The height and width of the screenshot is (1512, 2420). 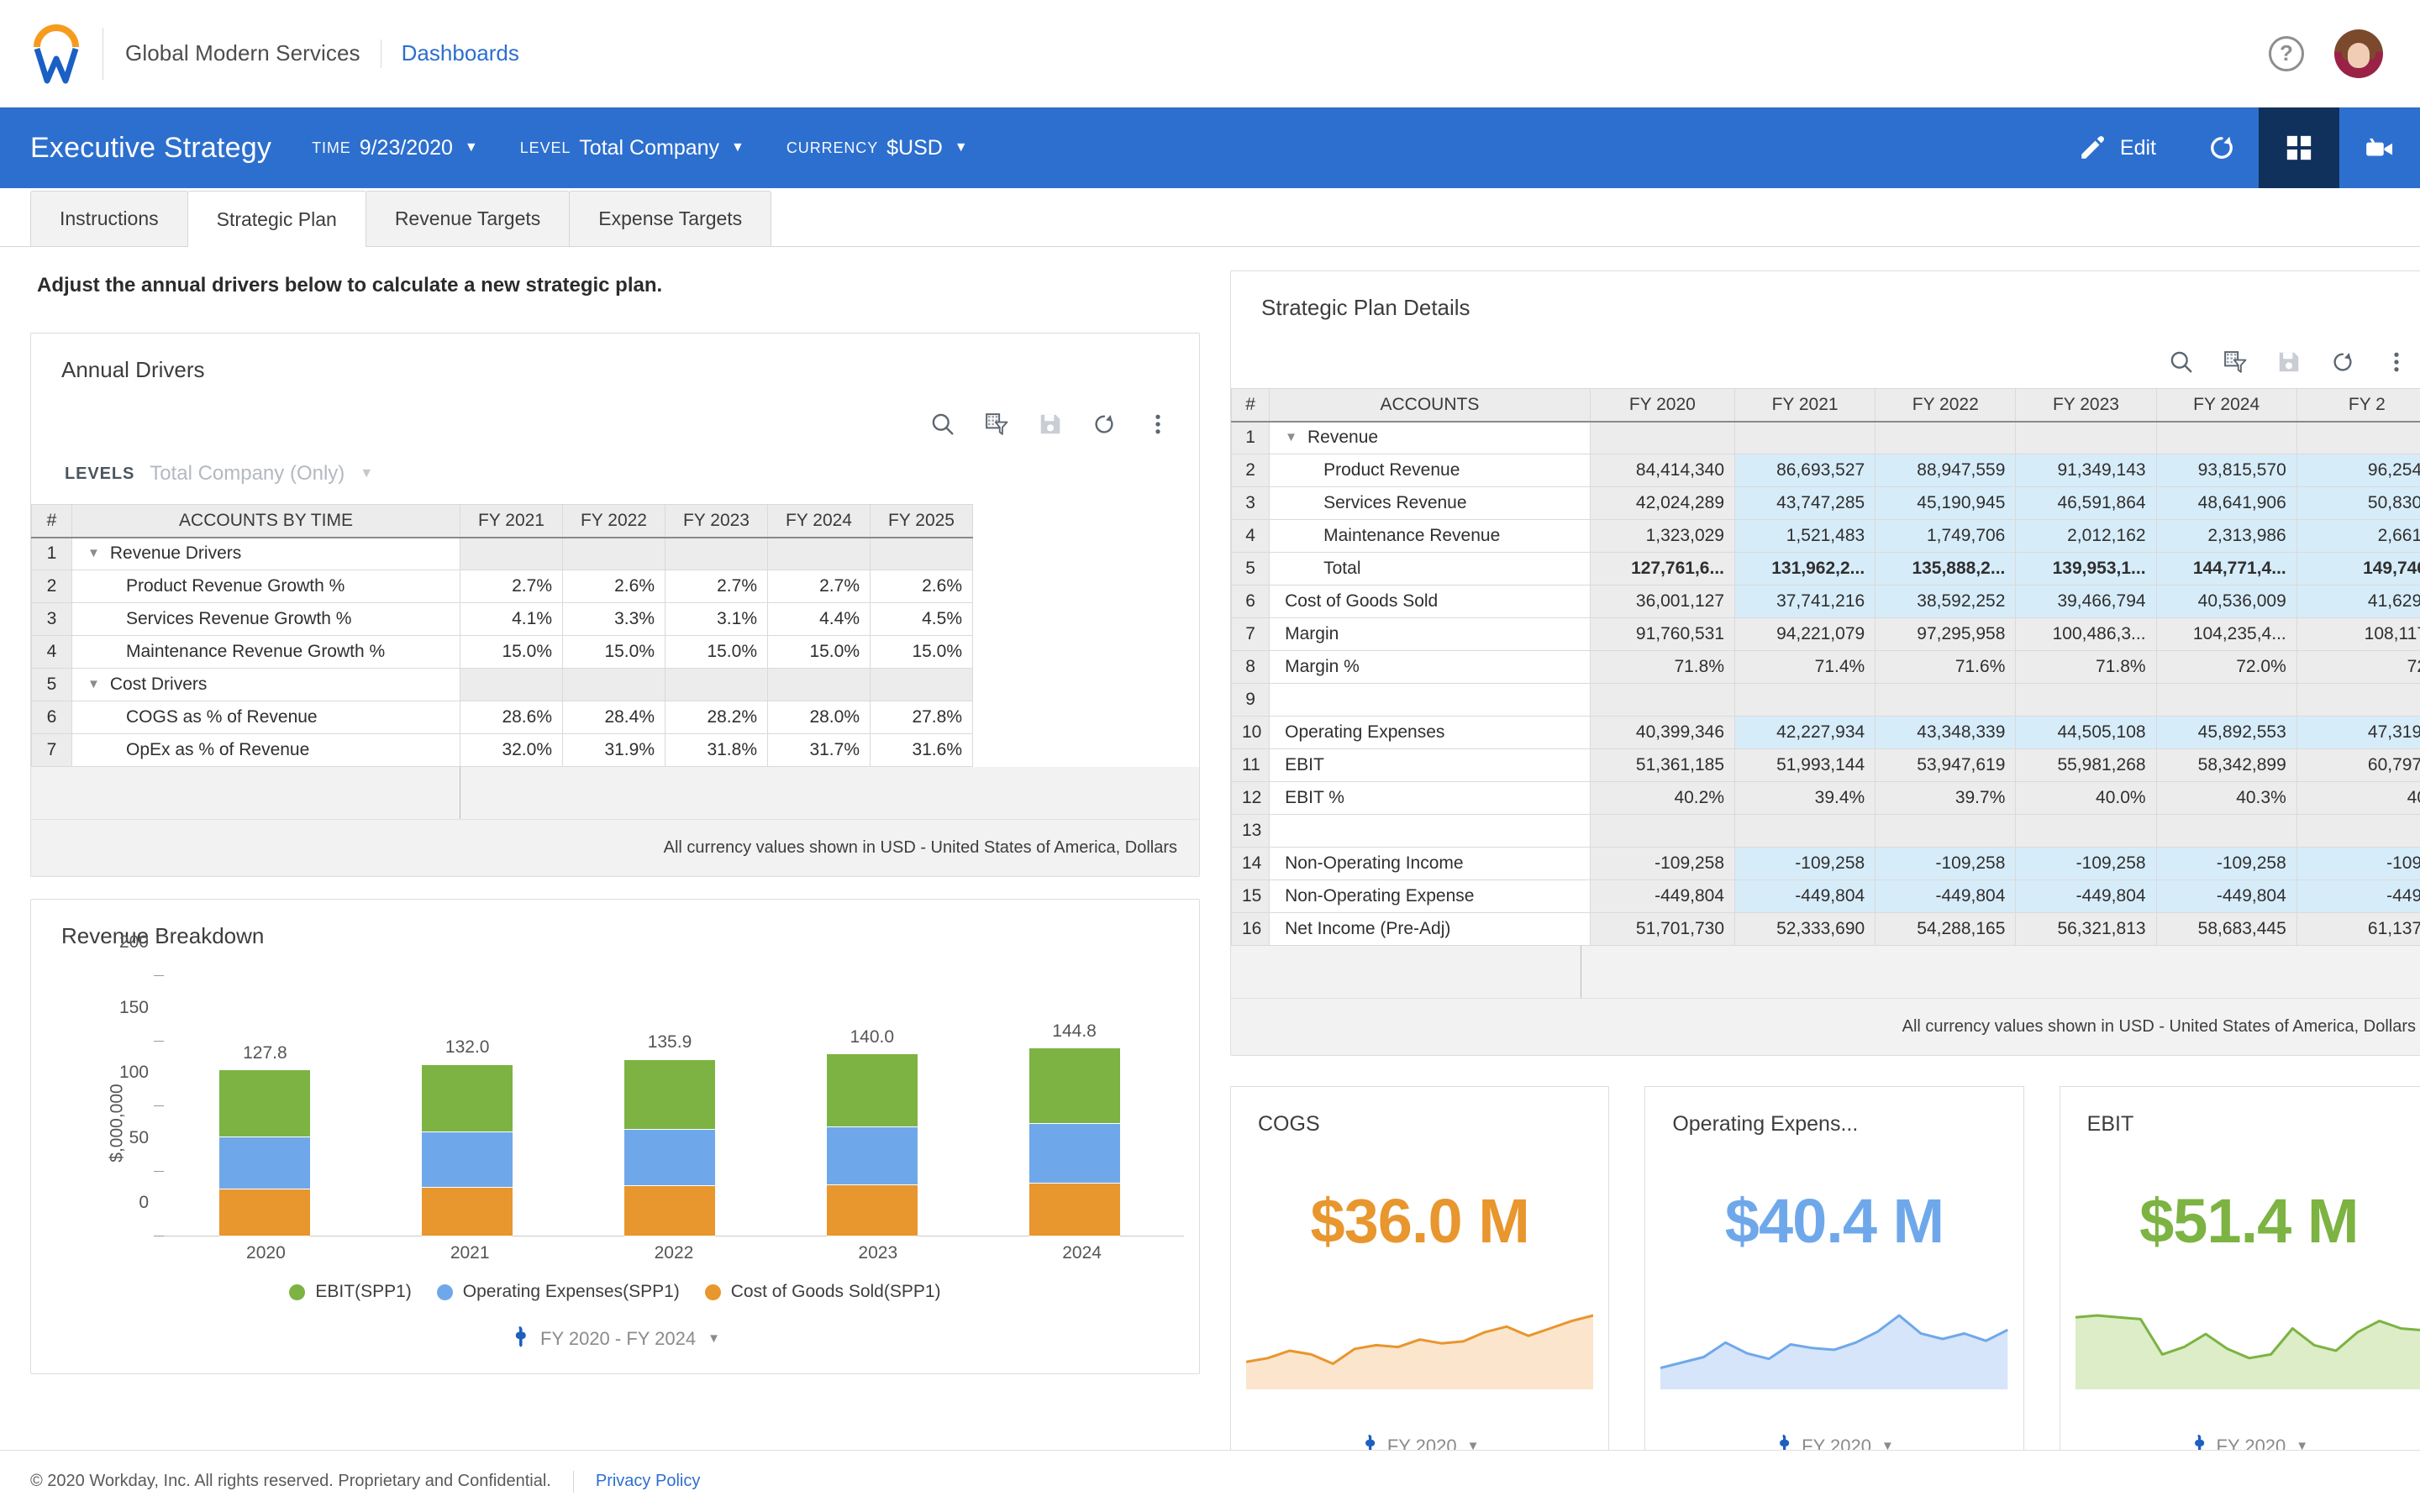 I want to click on cell-value: 40,399,346, so click(x=1662, y=732).